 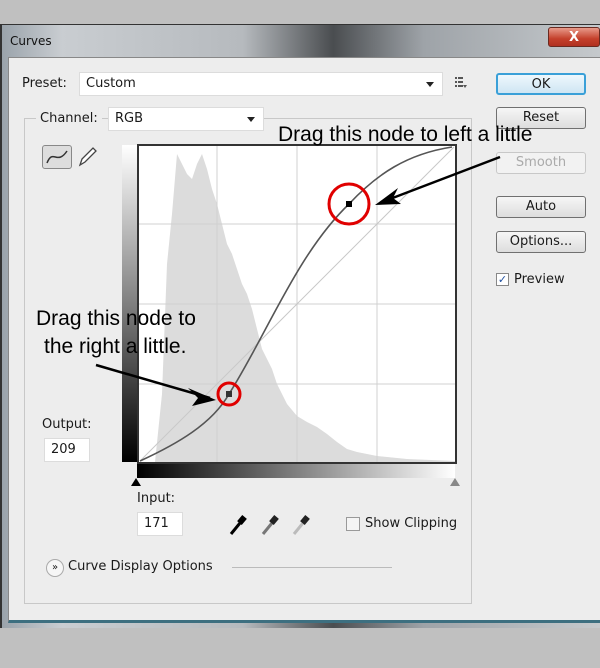 I want to click on annotation-top: Drag this node to left a little, so click(x=405, y=134).